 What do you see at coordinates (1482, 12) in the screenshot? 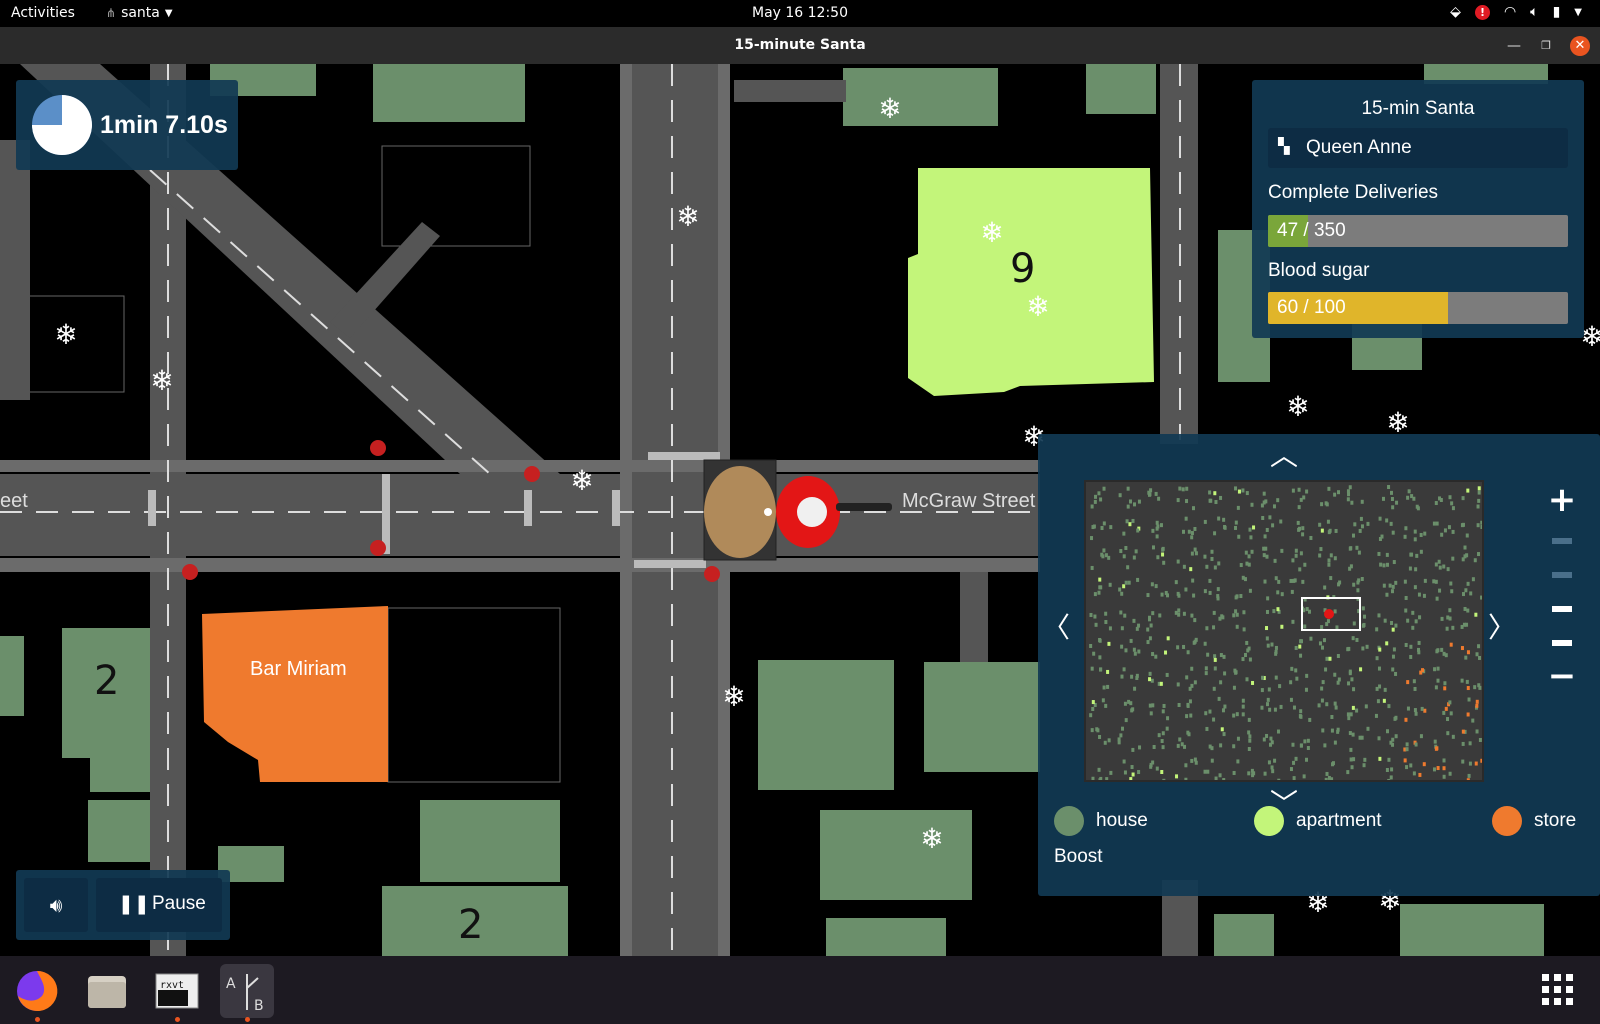
I see `alert-icon: !` at bounding box center [1482, 12].